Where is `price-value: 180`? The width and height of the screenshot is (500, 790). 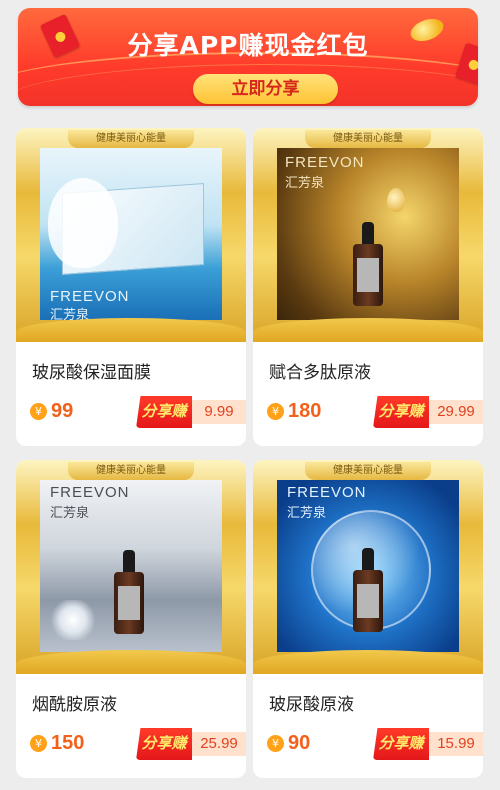
price-value: 180 is located at coordinates (305, 411).